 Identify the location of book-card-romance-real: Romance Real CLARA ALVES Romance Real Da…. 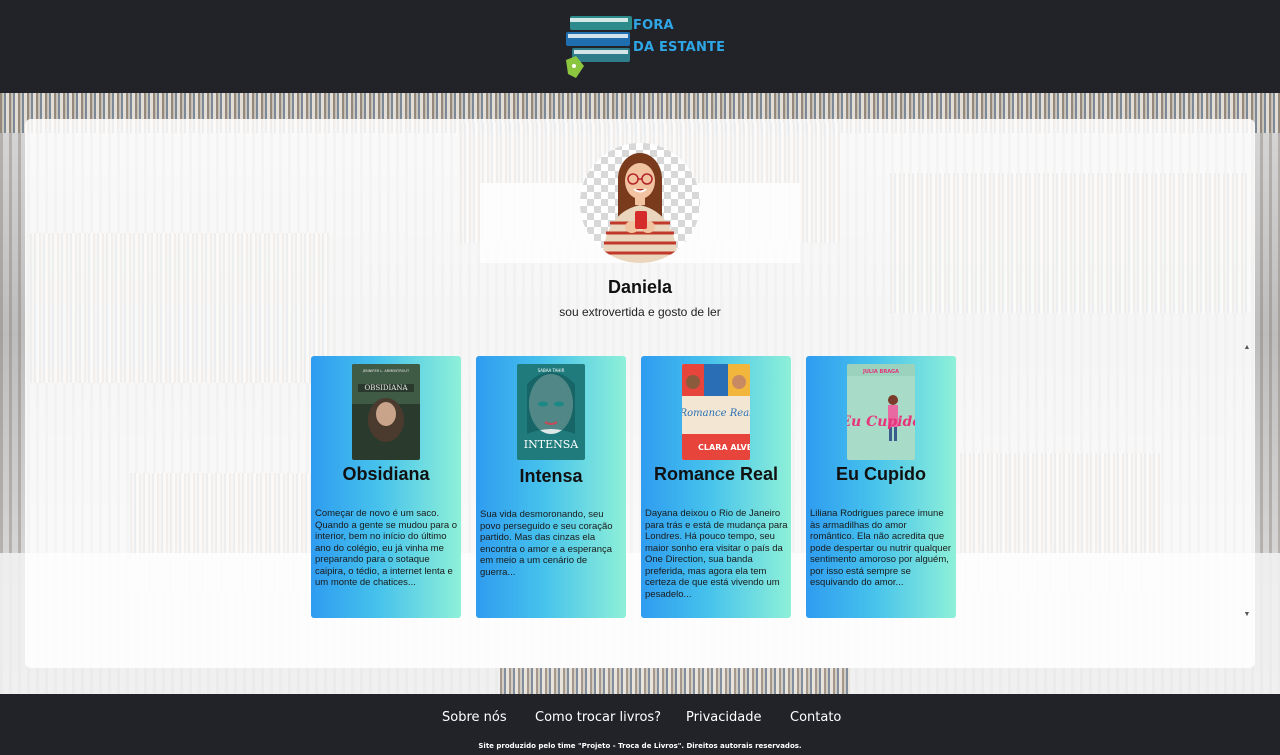
(716, 487).